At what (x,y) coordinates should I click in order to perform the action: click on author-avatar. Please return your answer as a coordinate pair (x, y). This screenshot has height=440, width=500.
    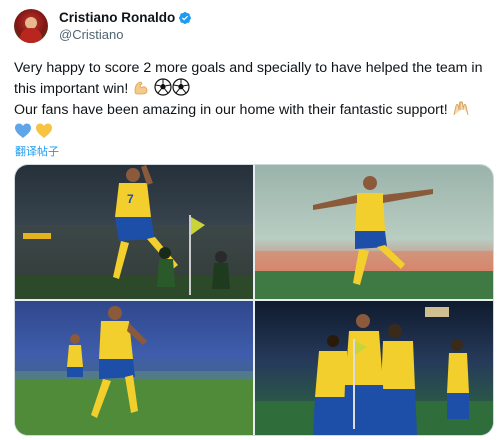
    Looking at the image, I should click on (31, 26).